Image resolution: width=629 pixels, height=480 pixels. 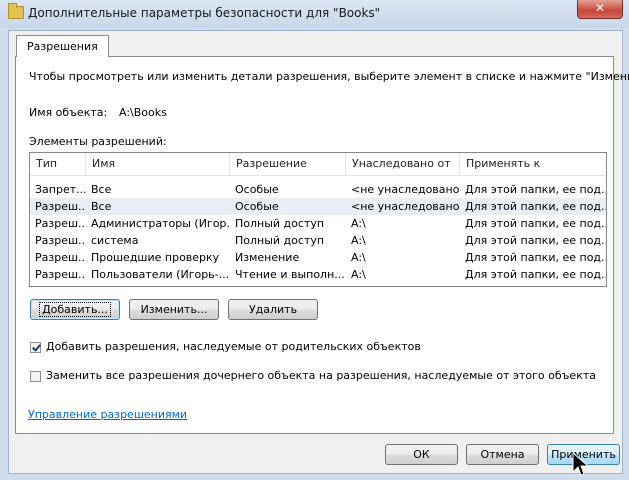 What do you see at coordinates (288, 164) in the screenshot?
I see `column-header-permission: Разрешение` at bounding box center [288, 164].